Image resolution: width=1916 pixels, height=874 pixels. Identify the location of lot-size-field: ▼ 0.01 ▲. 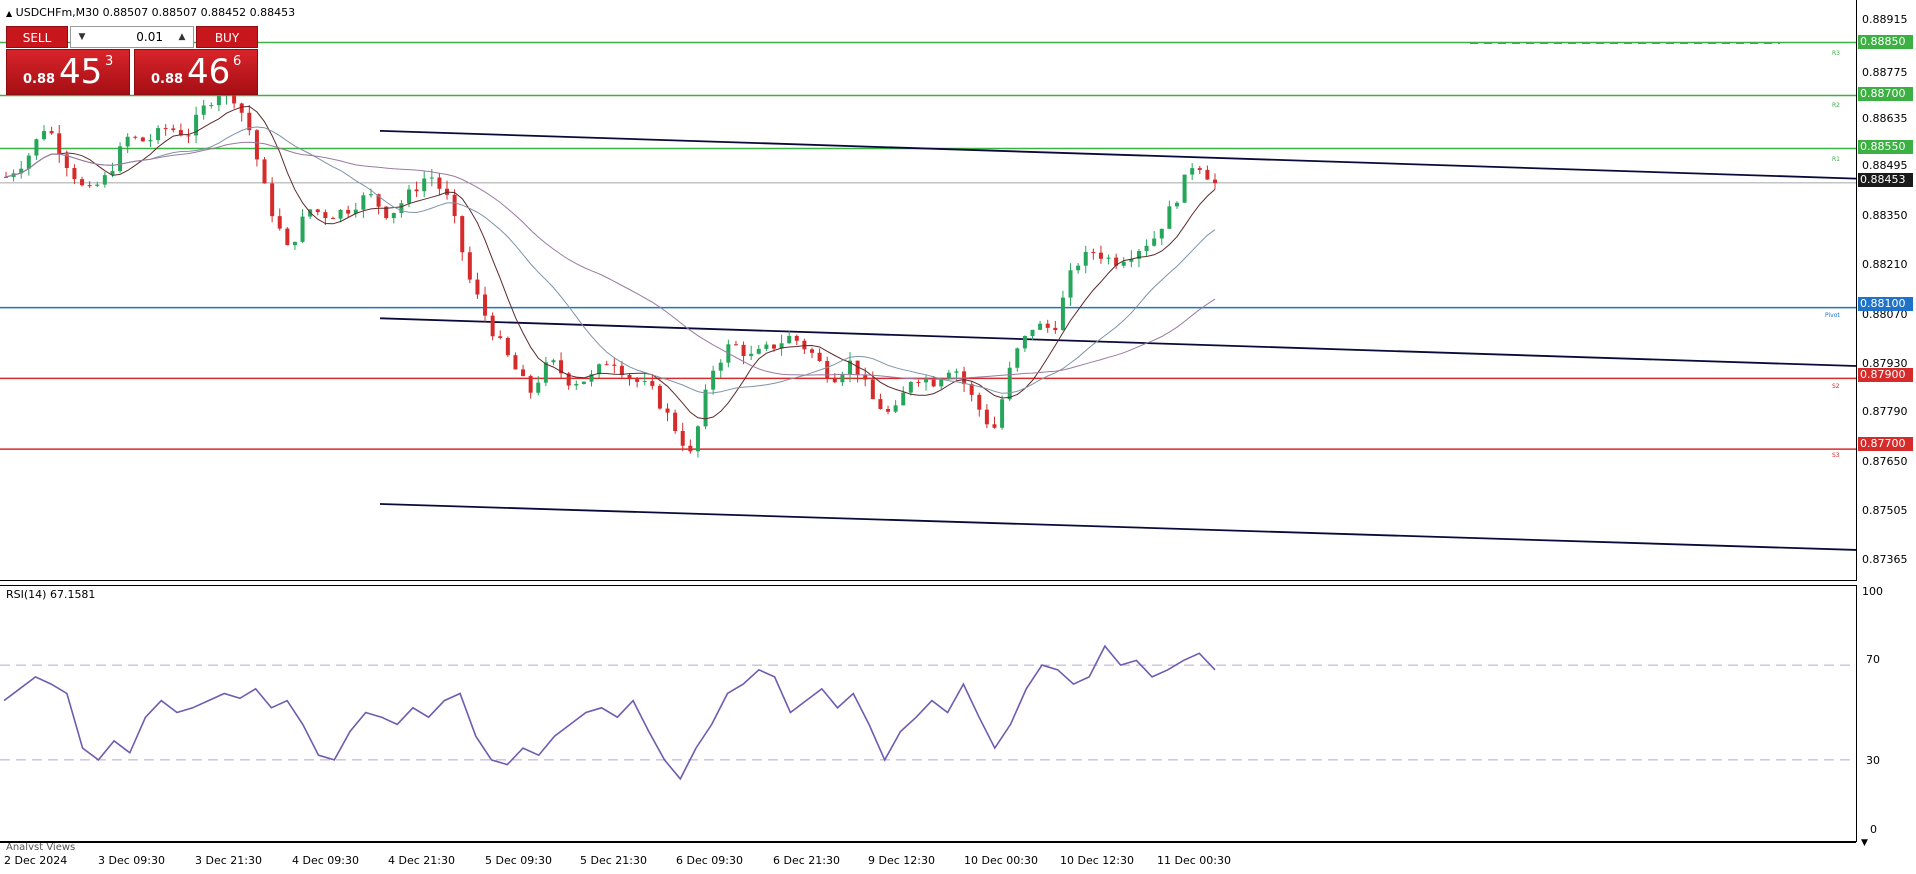
(132, 37).